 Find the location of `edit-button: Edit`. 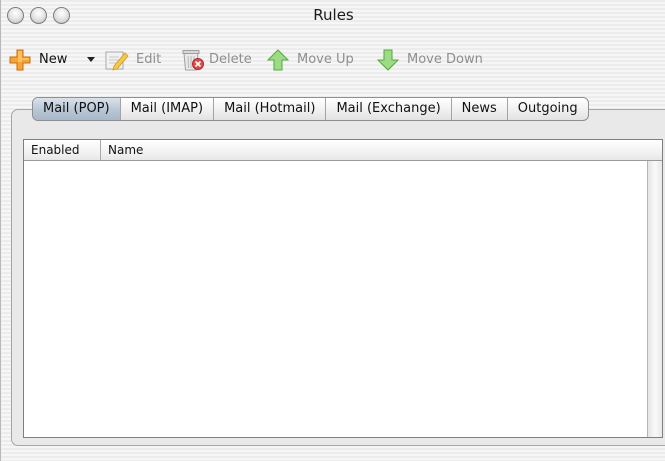

edit-button: Edit is located at coordinates (138, 60).